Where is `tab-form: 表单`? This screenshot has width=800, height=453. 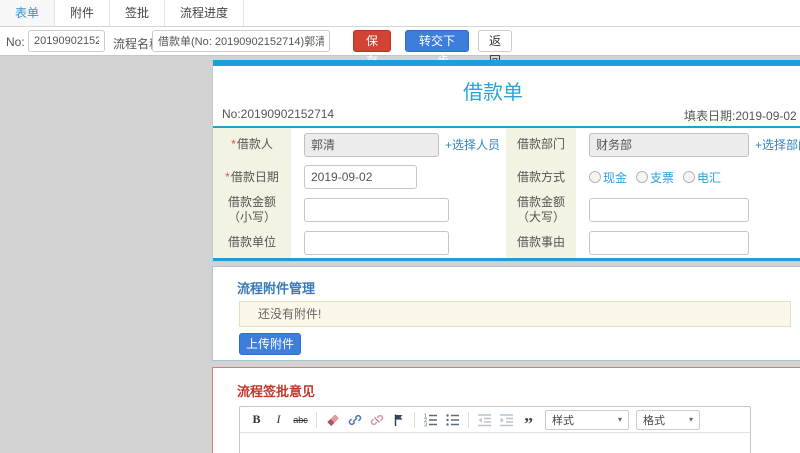
tab-form: 表单 is located at coordinates (28, 13).